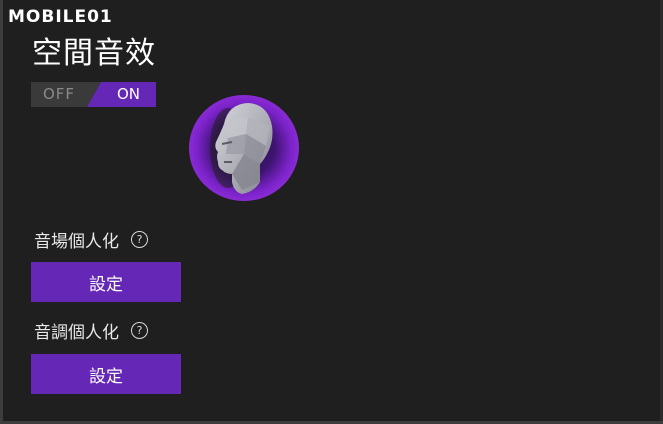 The image size is (663, 424). I want to click on soundfield-settings-button: 設定, so click(106, 282).